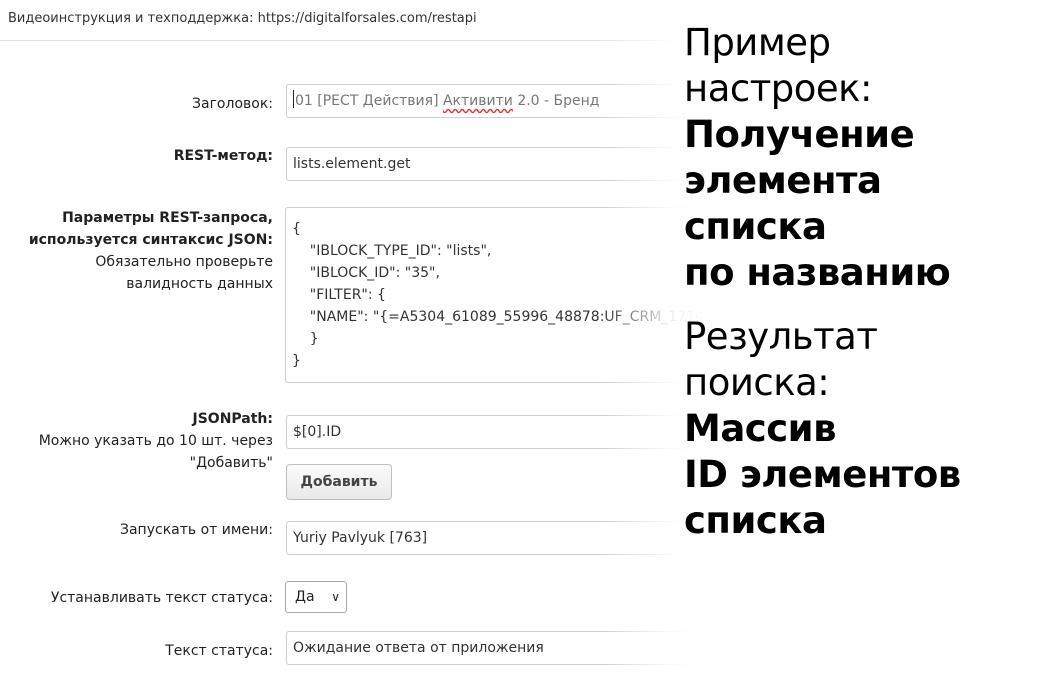  I want to click on overlay-line-11: списка, so click(755, 520).